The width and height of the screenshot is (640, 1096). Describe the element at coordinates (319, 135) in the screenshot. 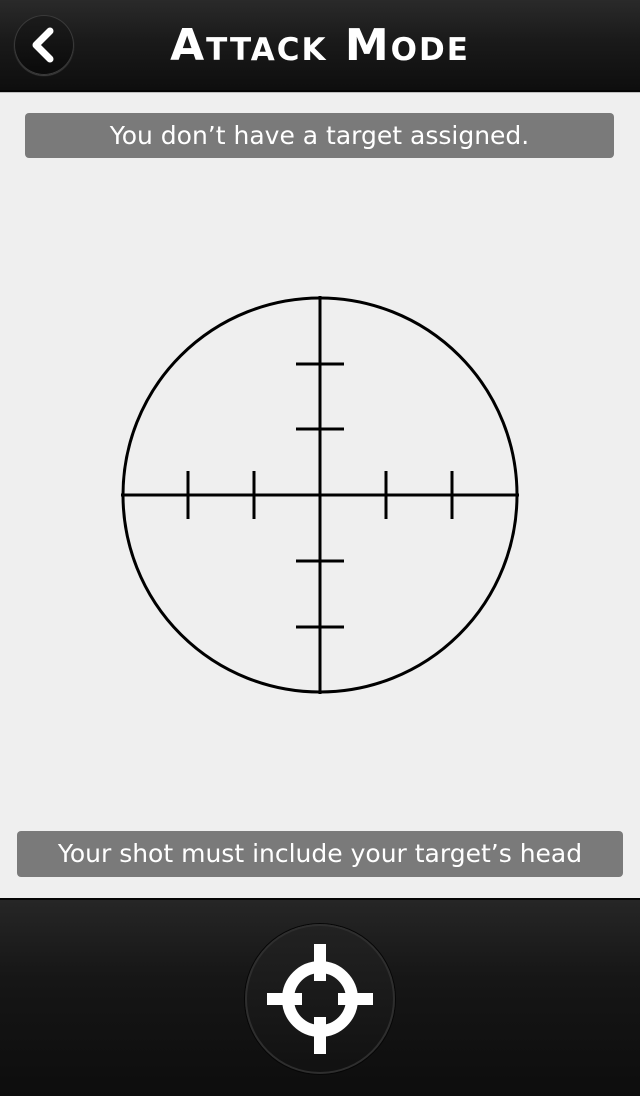

I see `target-status-banner: You don’t have a target assigned.` at that location.